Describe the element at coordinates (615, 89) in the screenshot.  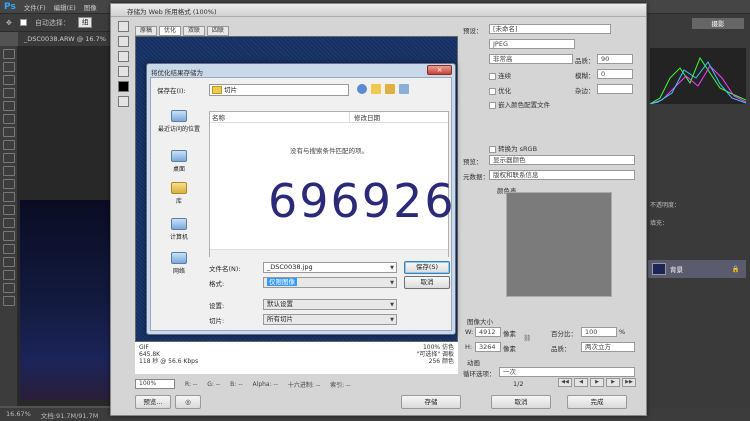
I see `matte-select` at that location.